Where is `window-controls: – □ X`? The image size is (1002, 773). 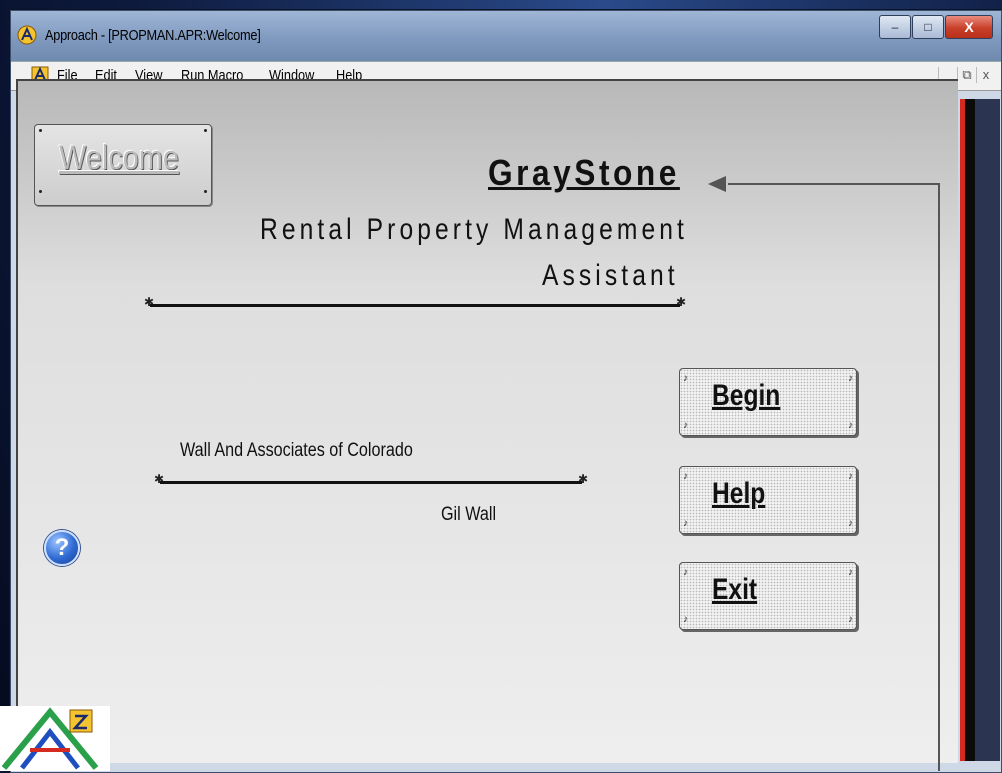 window-controls: – □ X is located at coordinates (935, 27).